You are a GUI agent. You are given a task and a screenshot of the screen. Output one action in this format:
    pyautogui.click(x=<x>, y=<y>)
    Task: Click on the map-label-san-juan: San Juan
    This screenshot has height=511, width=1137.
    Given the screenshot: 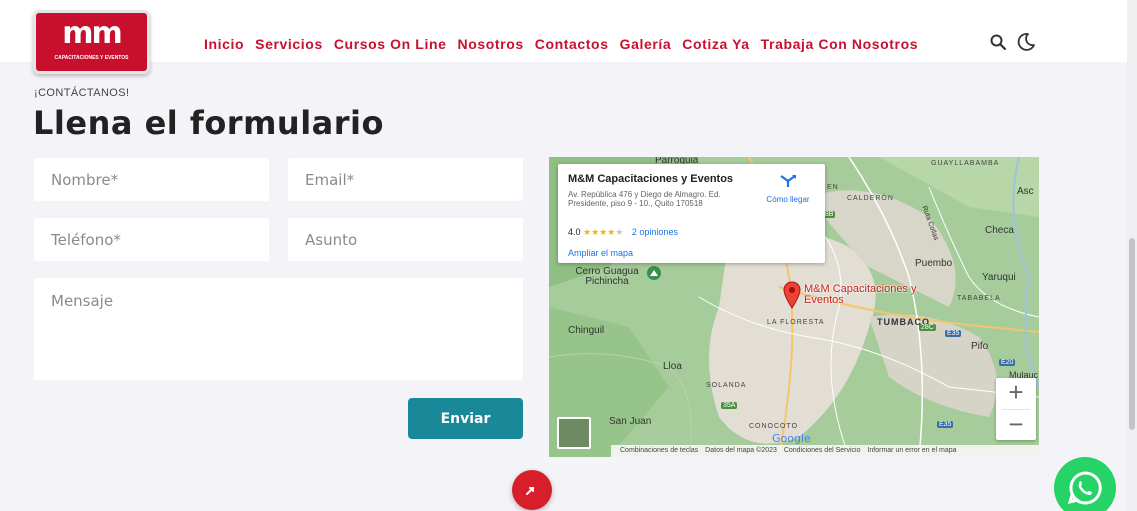 What is the action you would take?
    pyautogui.click(x=630, y=421)
    